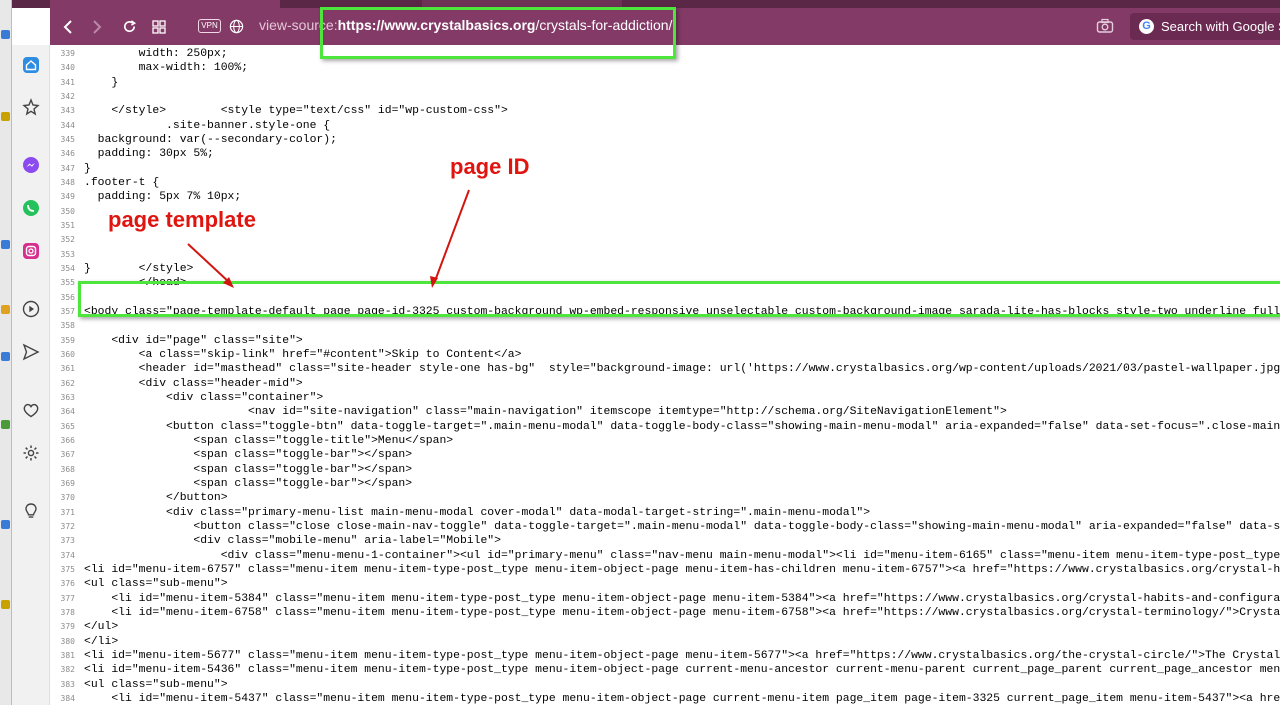 The width and height of the screenshot is (1280, 705). What do you see at coordinates (434, 282) in the screenshot?
I see `page-id-arrowhead` at bounding box center [434, 282].